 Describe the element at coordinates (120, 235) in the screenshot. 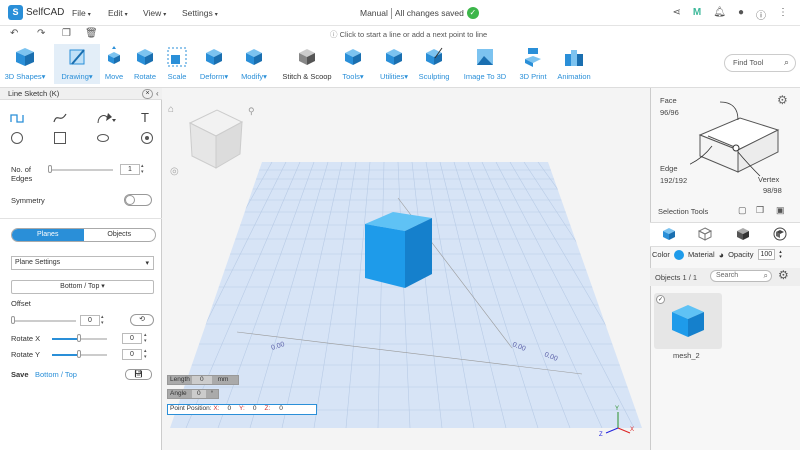

I see `tab-objects: Objects` at that location.